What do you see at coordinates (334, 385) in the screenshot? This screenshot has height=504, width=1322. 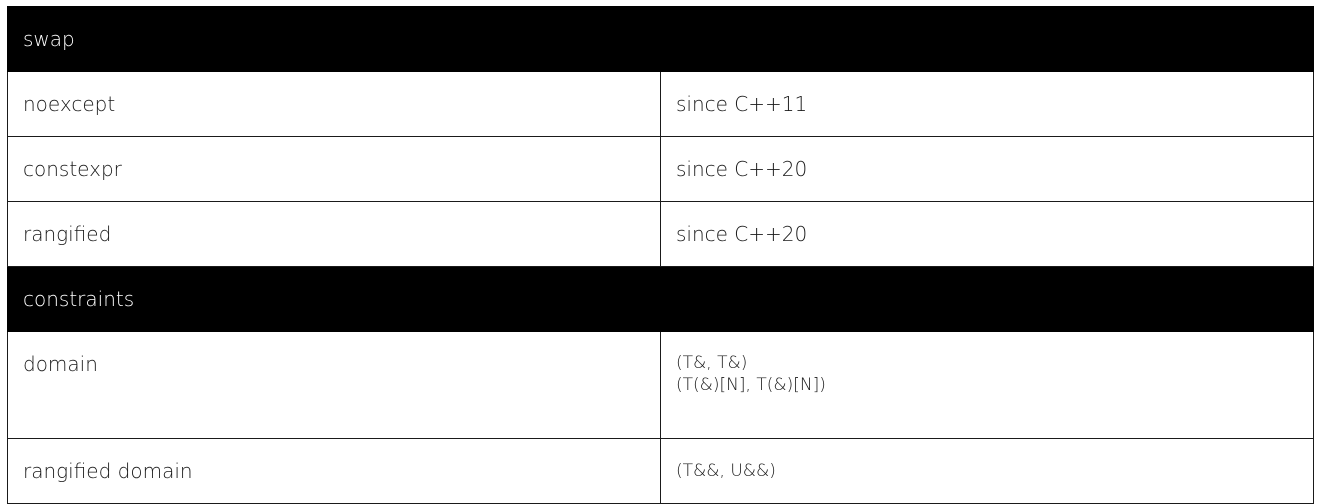 I see `row-key: domain` at bounding box center [334, 385].